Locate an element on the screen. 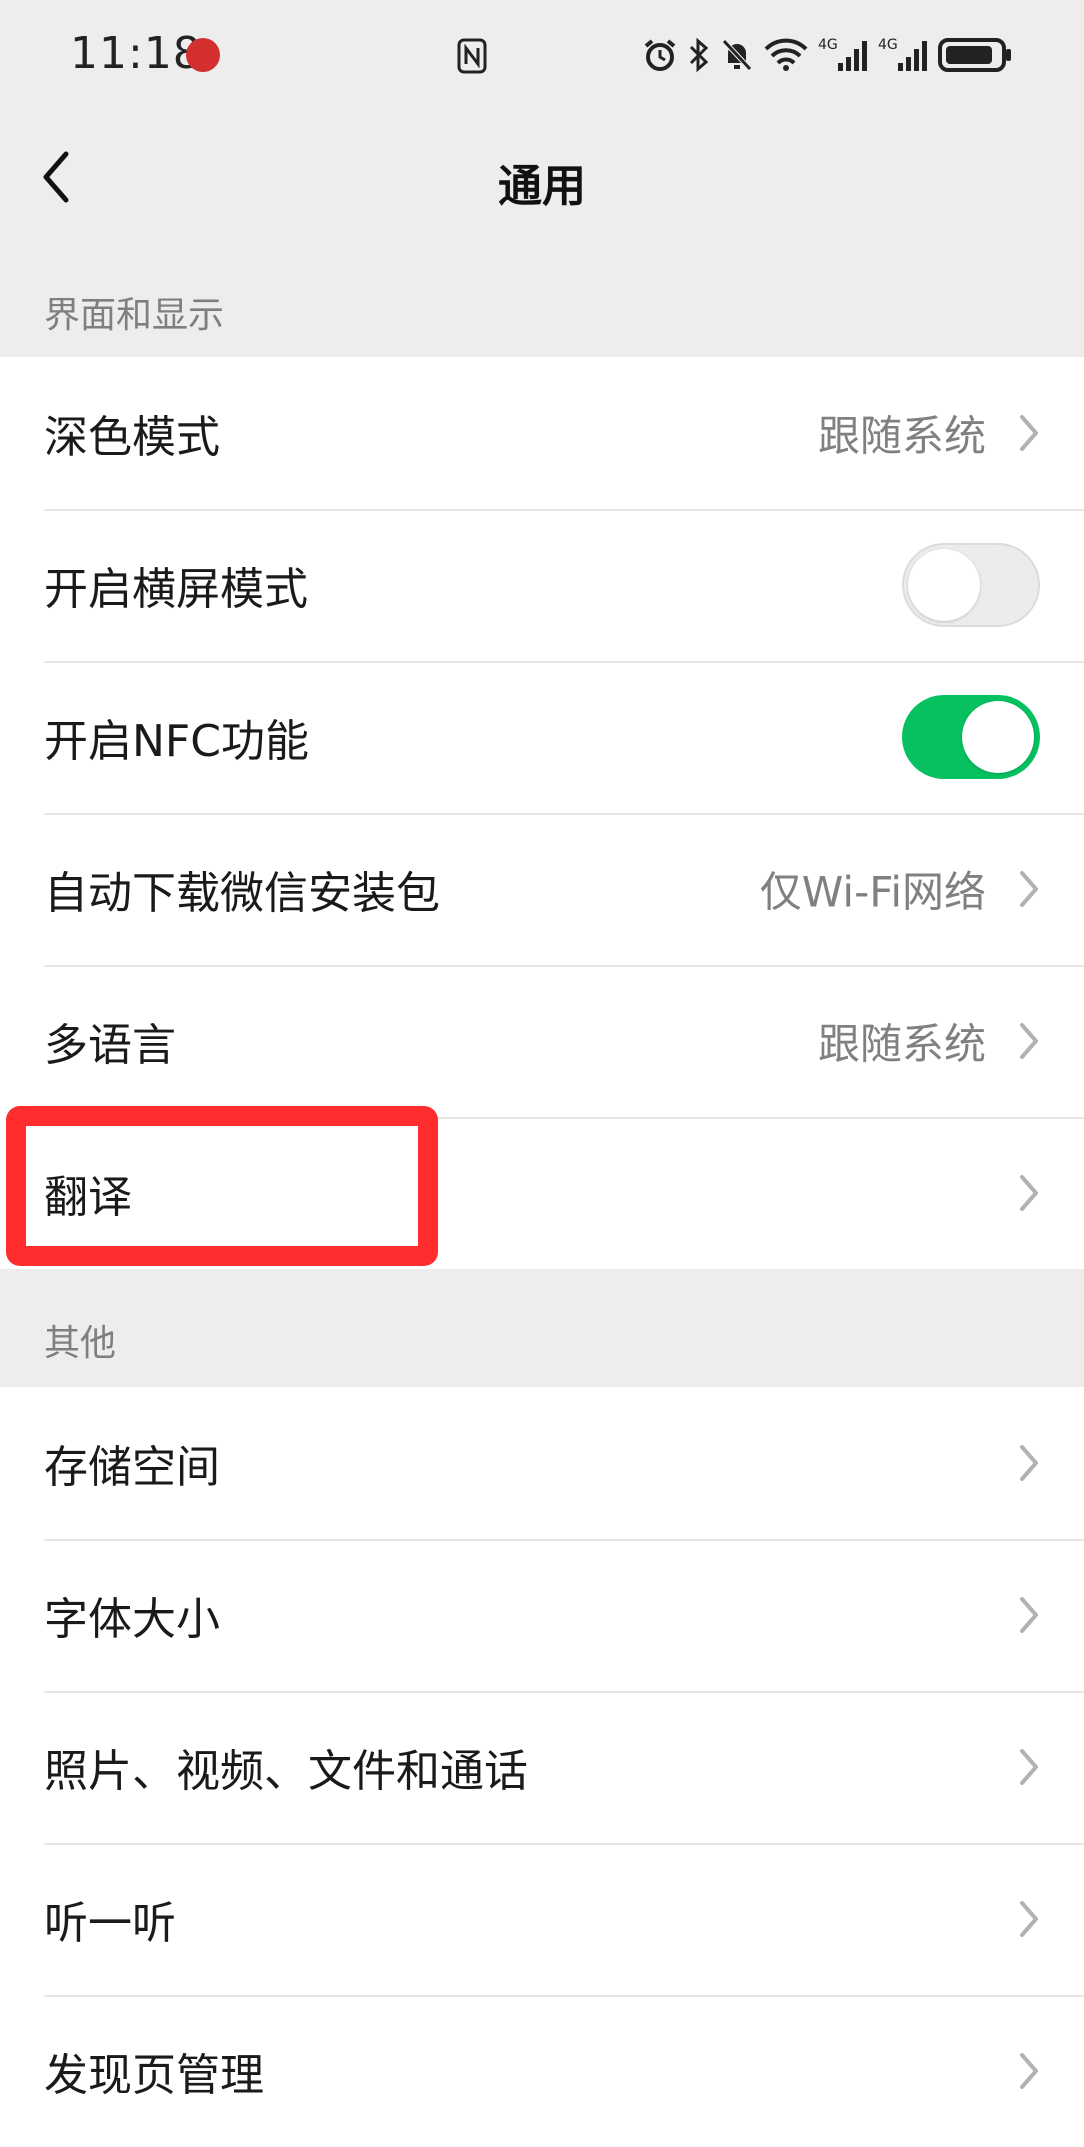 The height and width of the screenshot is (2147, 1084). app-notification-icon is located at coordinates (203, 55).